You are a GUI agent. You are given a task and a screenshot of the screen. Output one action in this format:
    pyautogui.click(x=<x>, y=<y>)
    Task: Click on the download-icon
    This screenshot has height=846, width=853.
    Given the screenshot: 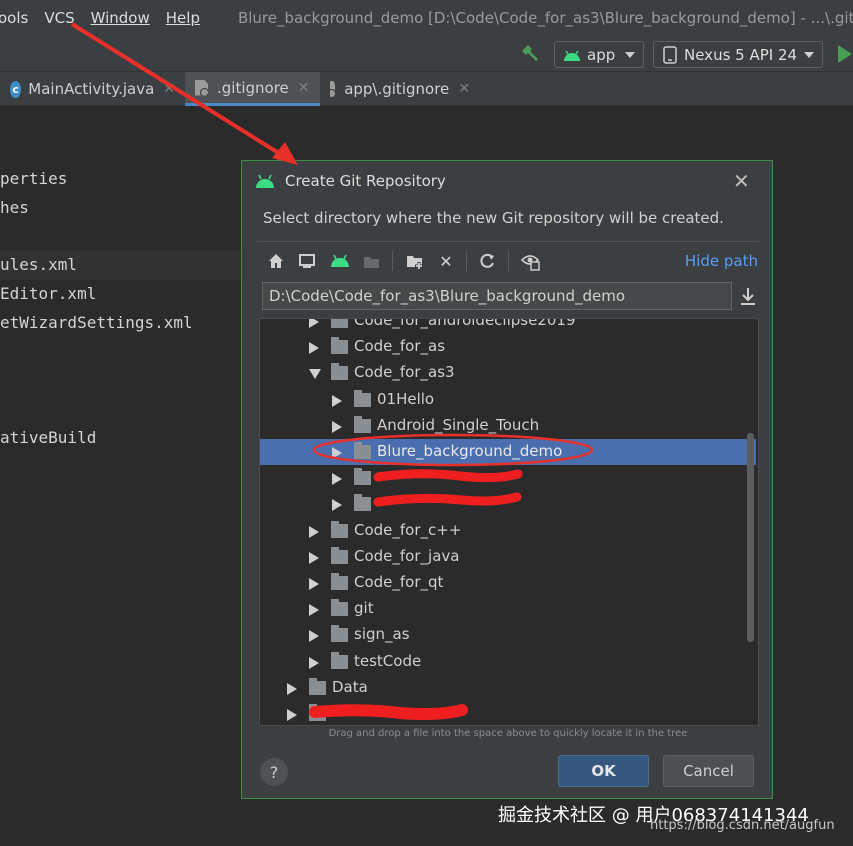 What is the action you would take?
    pyautogui.click(x=748, y=296)
    